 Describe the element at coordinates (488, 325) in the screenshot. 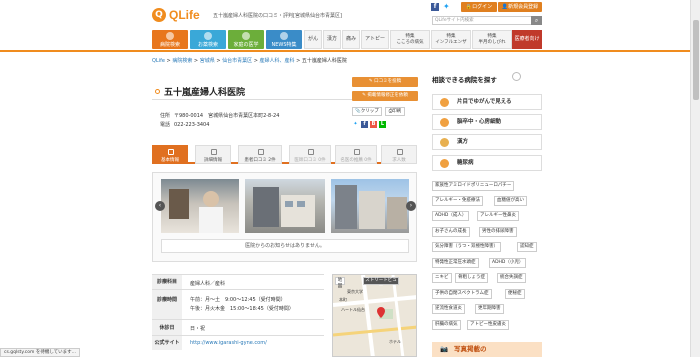

I see `tag-item: アトピー性皮膚炎` at that location.